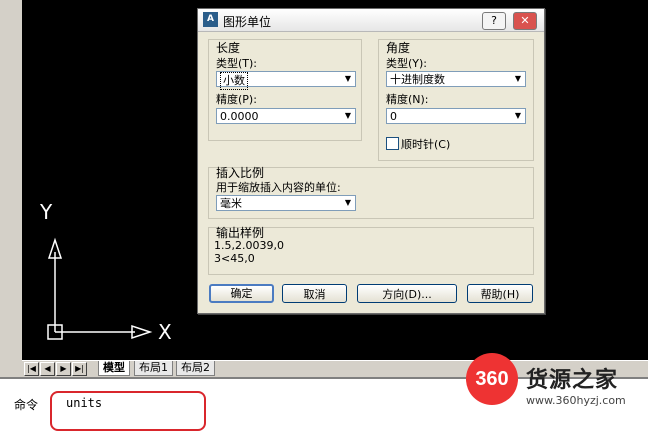 Image resolution: width=648 pixels, height=440 pixels. What do you see at coordinates (210, 19) in the screenshot?
I see `autocad-app-icon: A` at bounding box center [210, 19].